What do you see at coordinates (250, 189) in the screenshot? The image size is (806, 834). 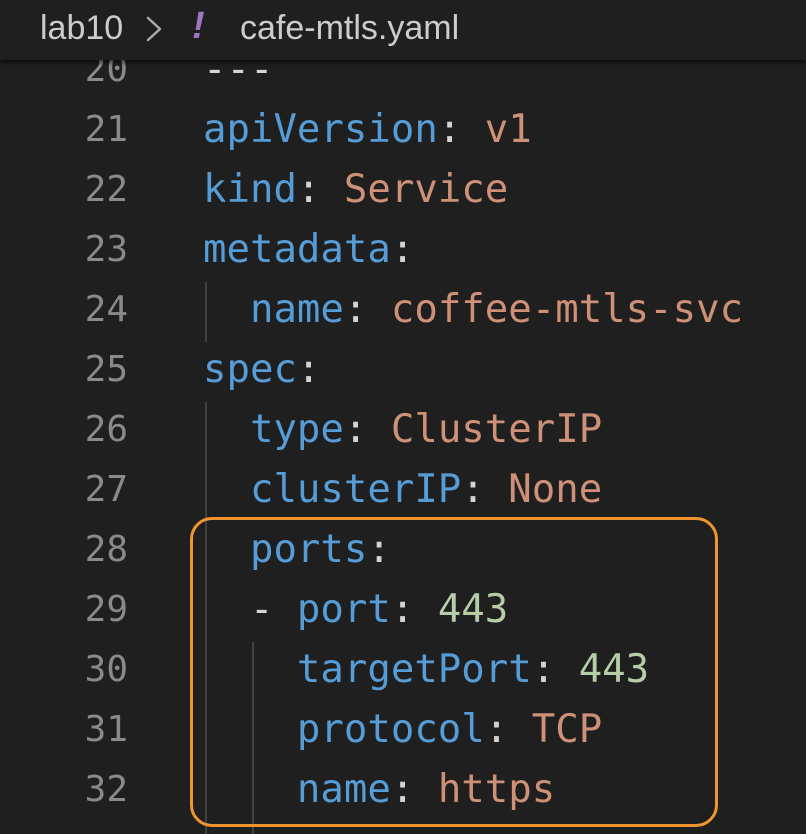 I see `token-key: kind` at bounding box center [250, 189].